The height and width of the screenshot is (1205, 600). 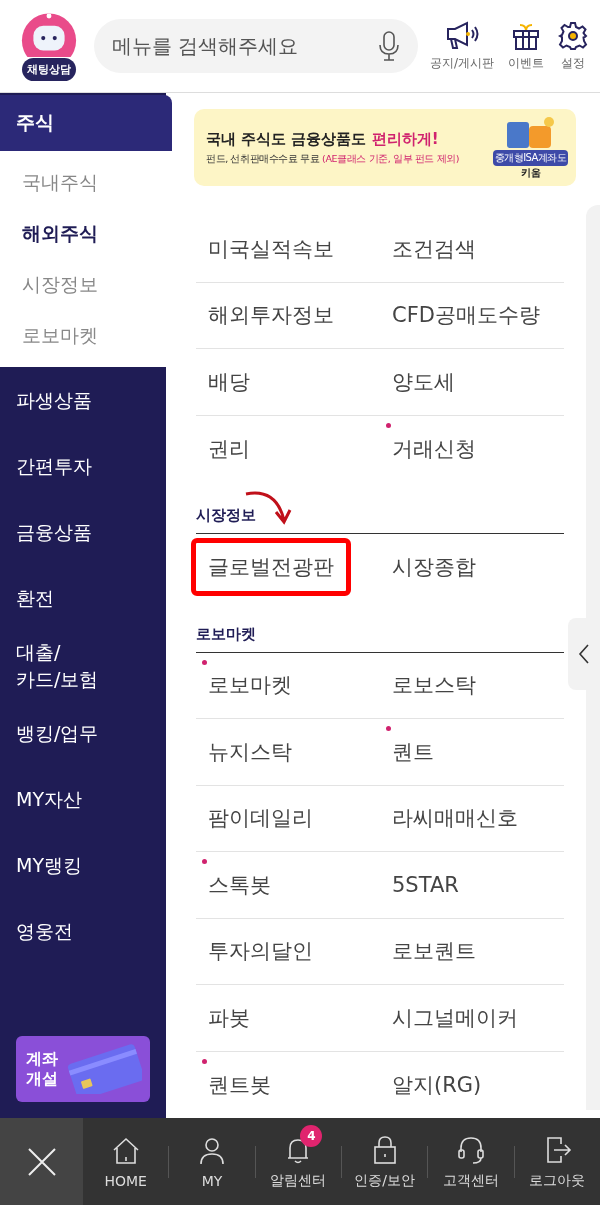 What do you see at coordinates (455, 1017) in the screenshot?
I see `menu-link: 시그널메이커` at bounding box center [455, 1017].